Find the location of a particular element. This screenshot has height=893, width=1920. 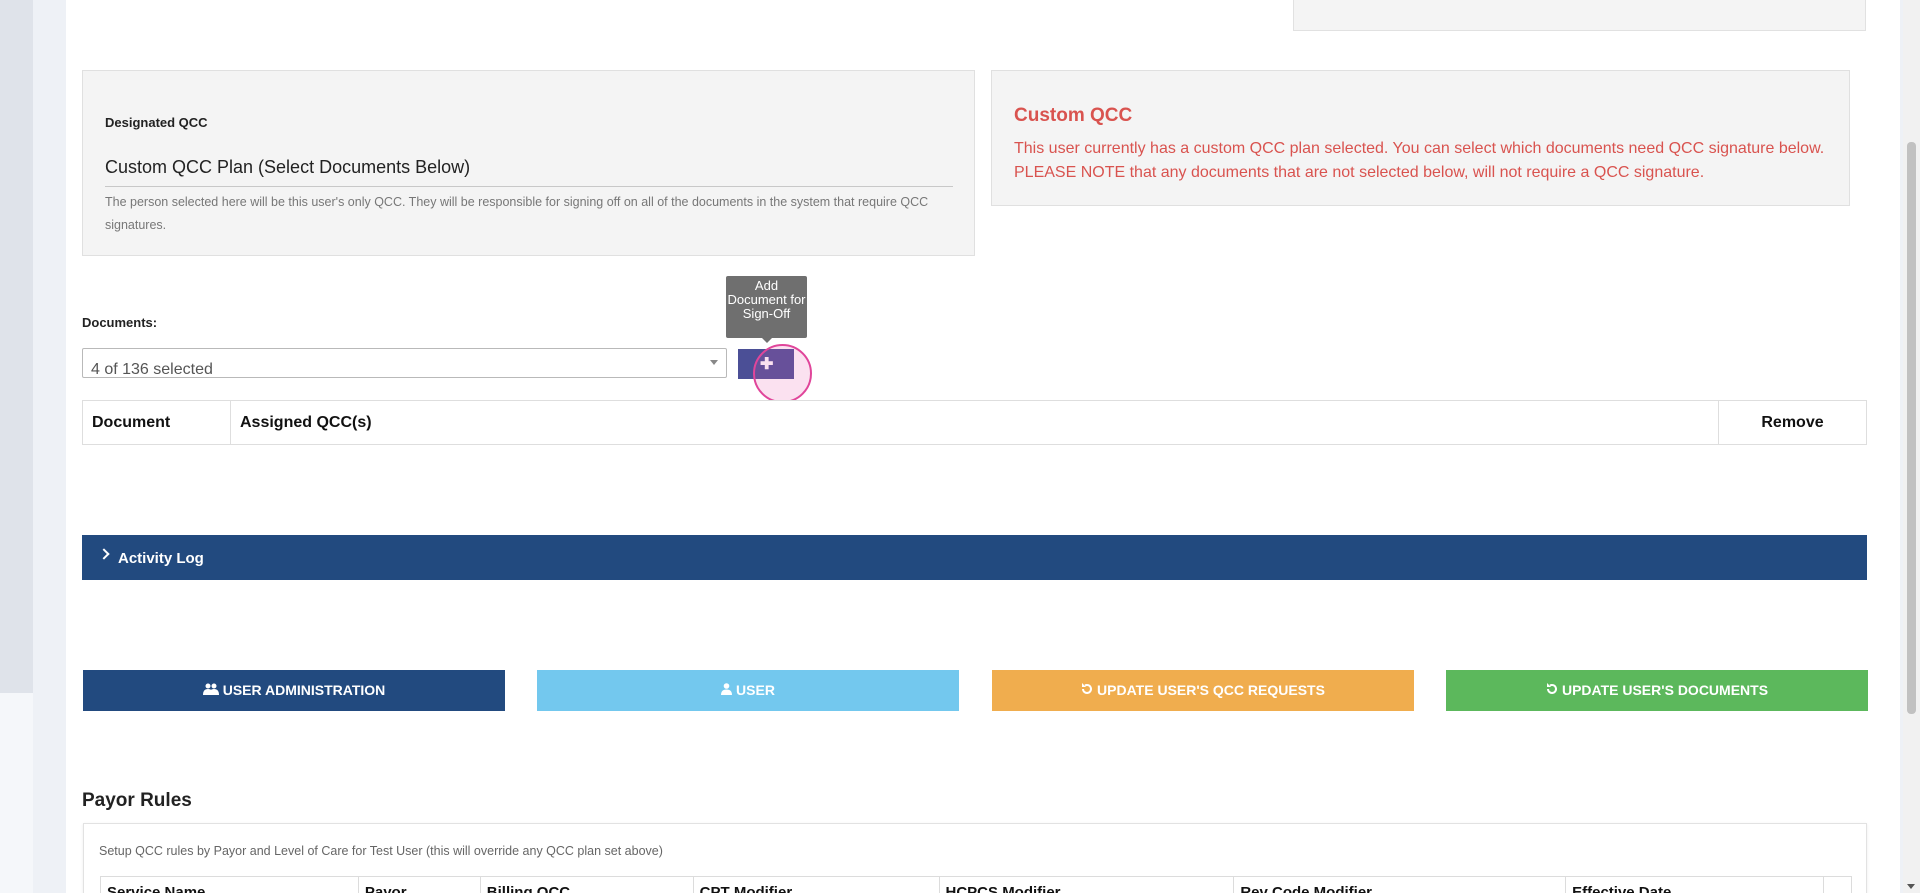

users-icon is located at coordinates (210, 690).